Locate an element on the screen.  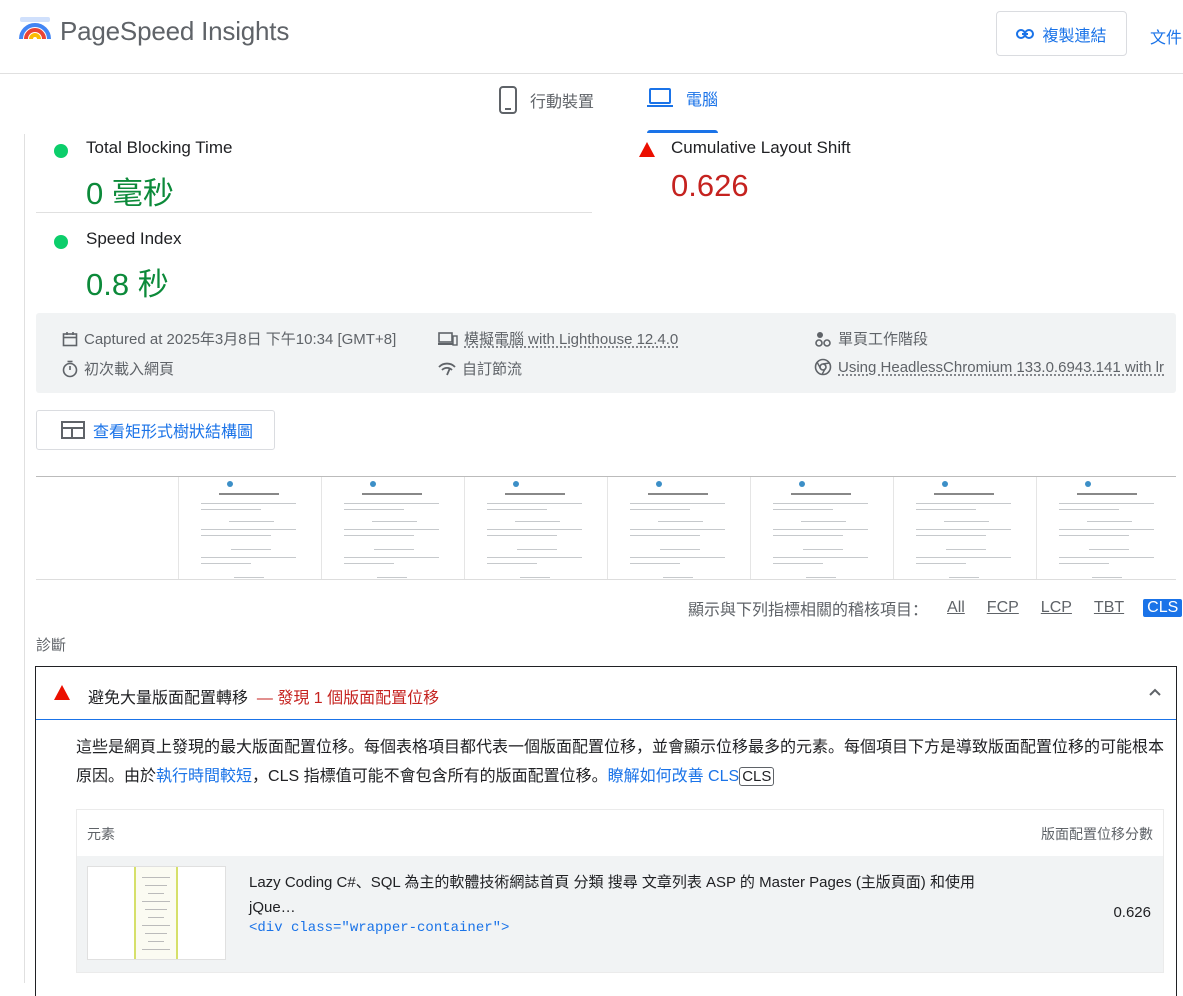
chrome-icon is located at coordinates (823, 367).